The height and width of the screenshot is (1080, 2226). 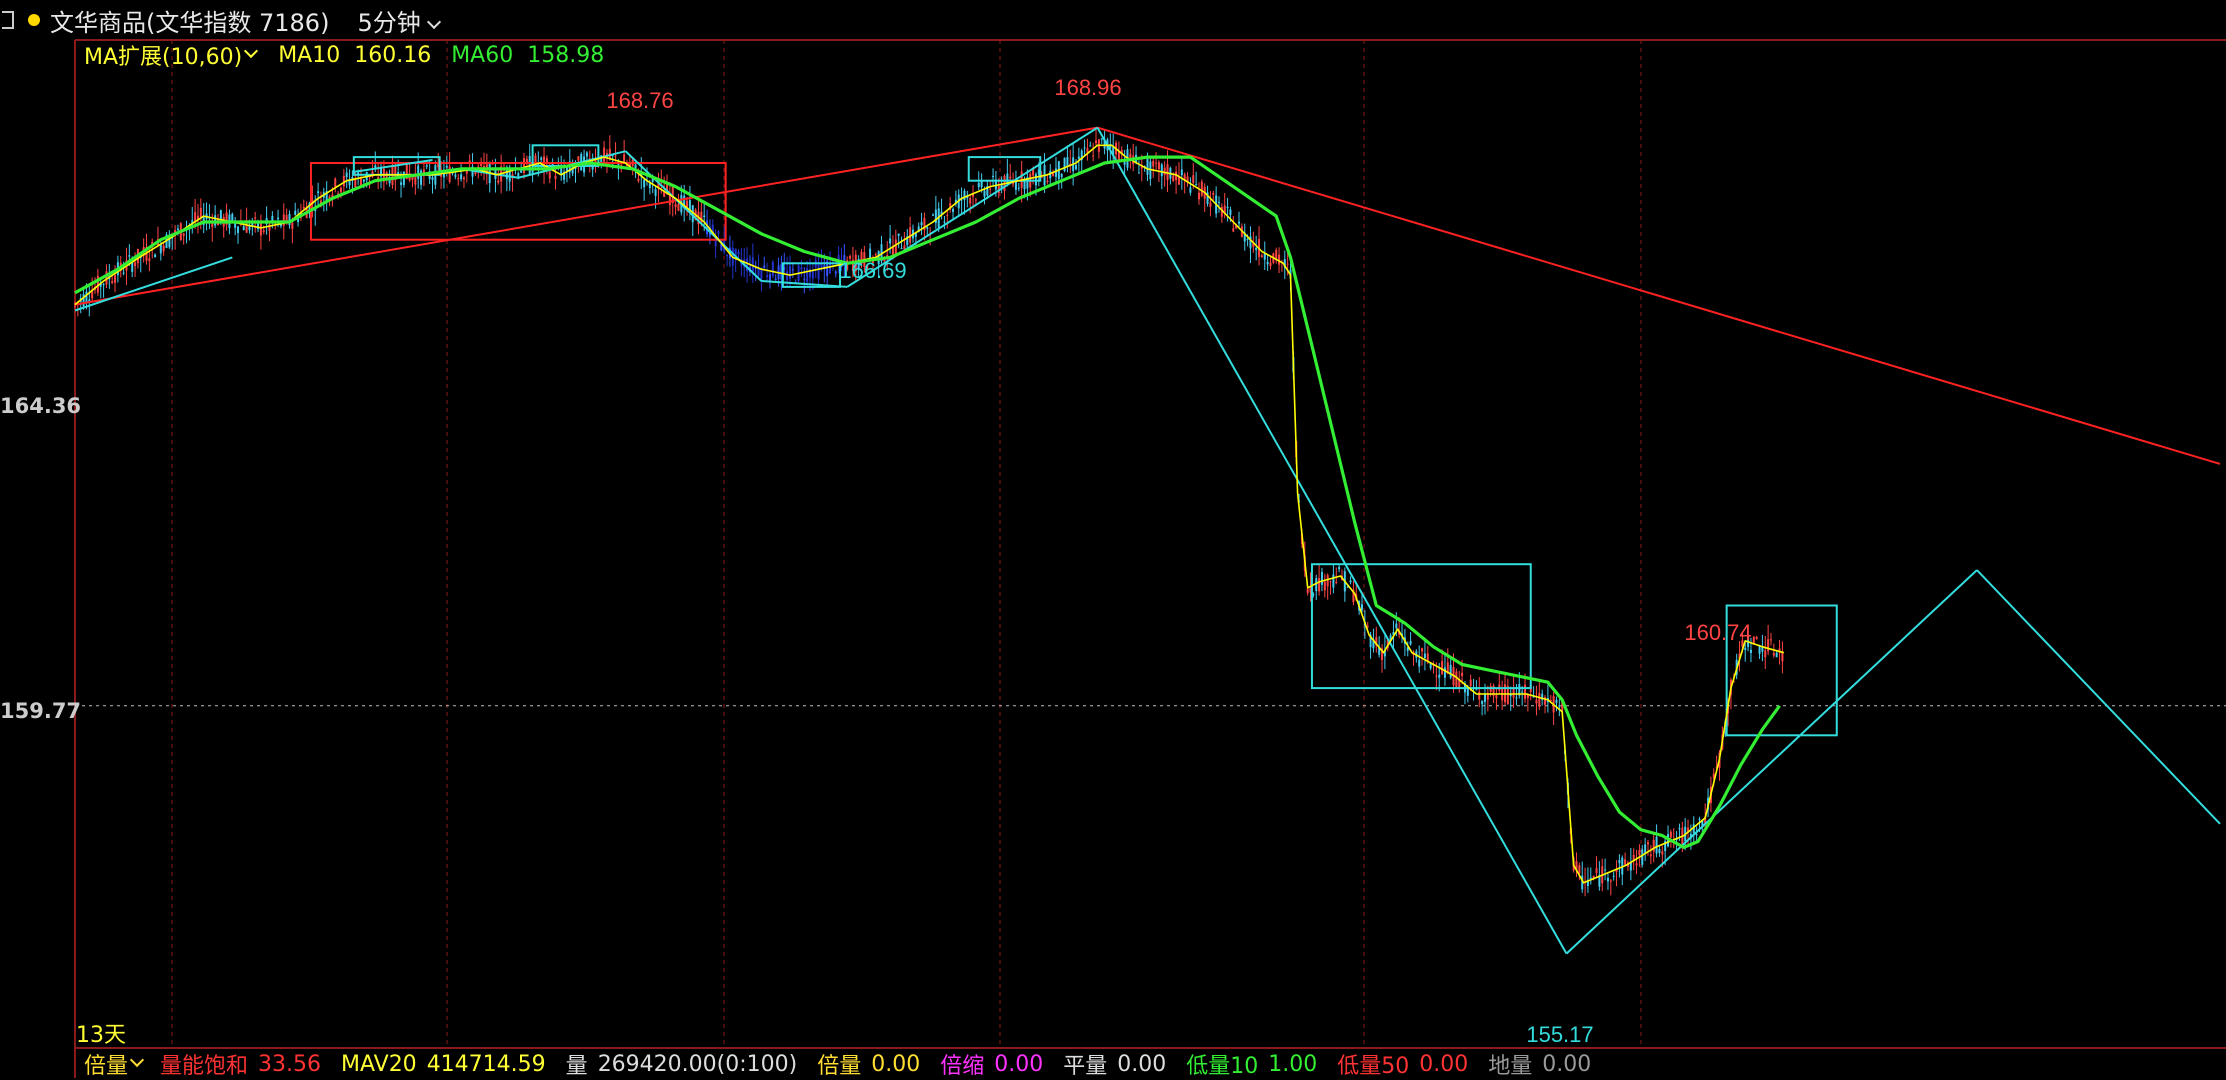 What do you see at coordinates (189, 20) in the screenshot?
I see `instrument-title: 文华商品(文华指数 7186)` at bounding box center [189, 20].